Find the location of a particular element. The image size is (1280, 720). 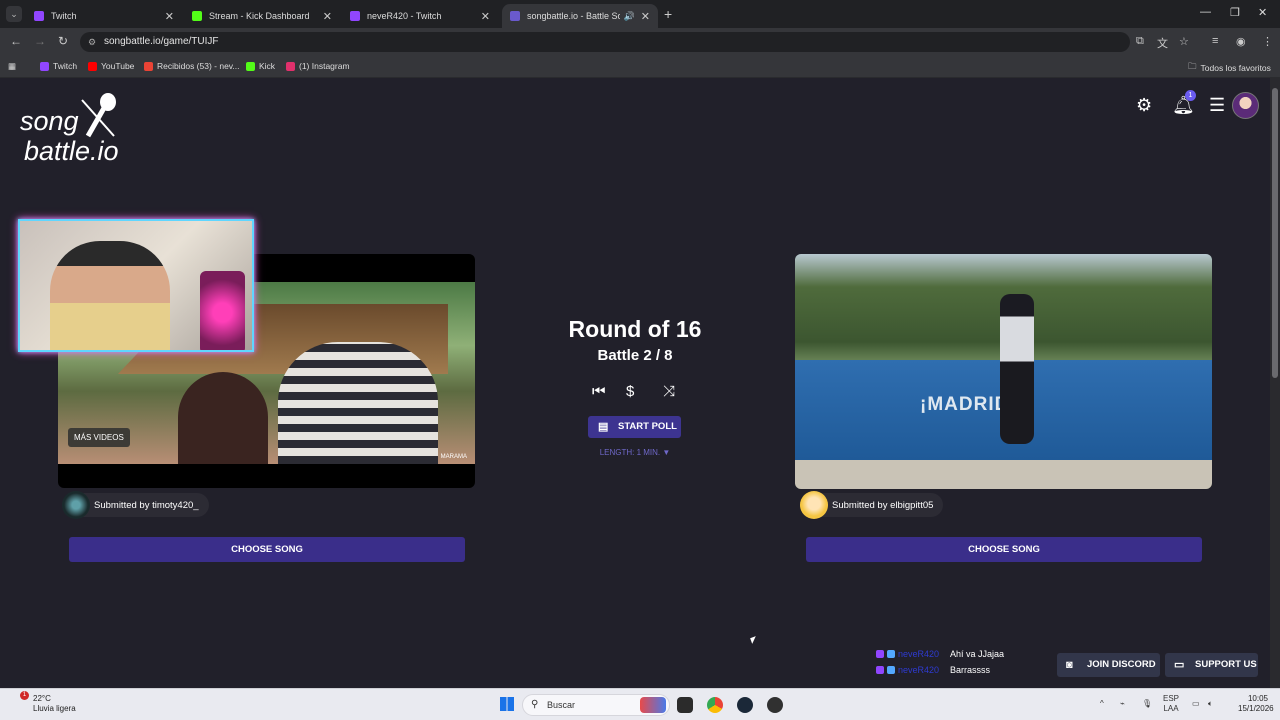

support-us-button: ▭ SUPPORT US is located at coordinates (1211, 665).